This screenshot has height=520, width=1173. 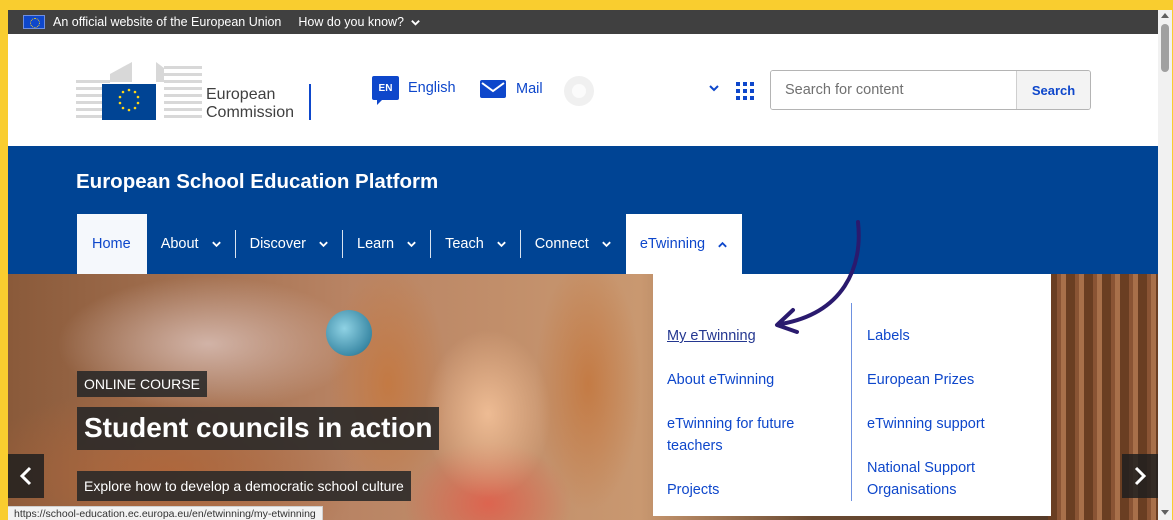 I want to click on language-code-icon: EN, so click(x=385, y=90).